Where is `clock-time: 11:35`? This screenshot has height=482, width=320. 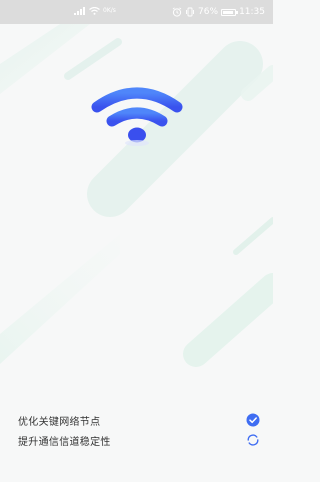
clock-time: 11:35 is located at coordinates (252, 12).